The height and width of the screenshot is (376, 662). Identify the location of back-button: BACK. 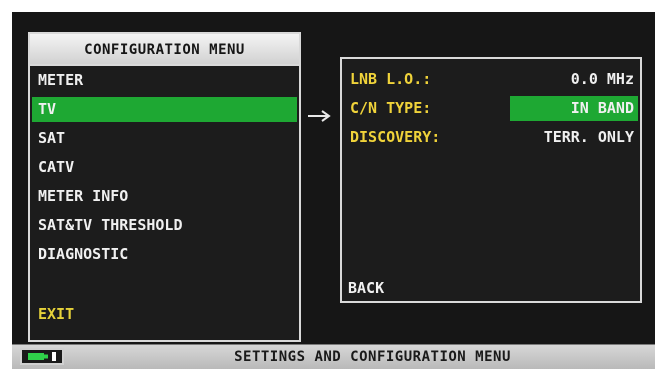
(366, 288).